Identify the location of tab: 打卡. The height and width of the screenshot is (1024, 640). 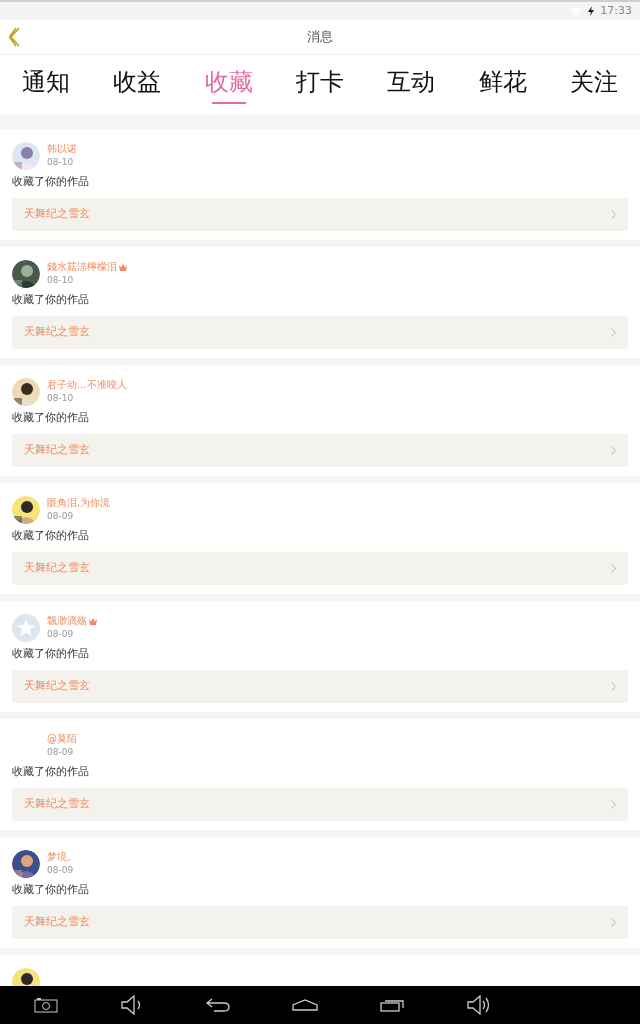
(319, 85).